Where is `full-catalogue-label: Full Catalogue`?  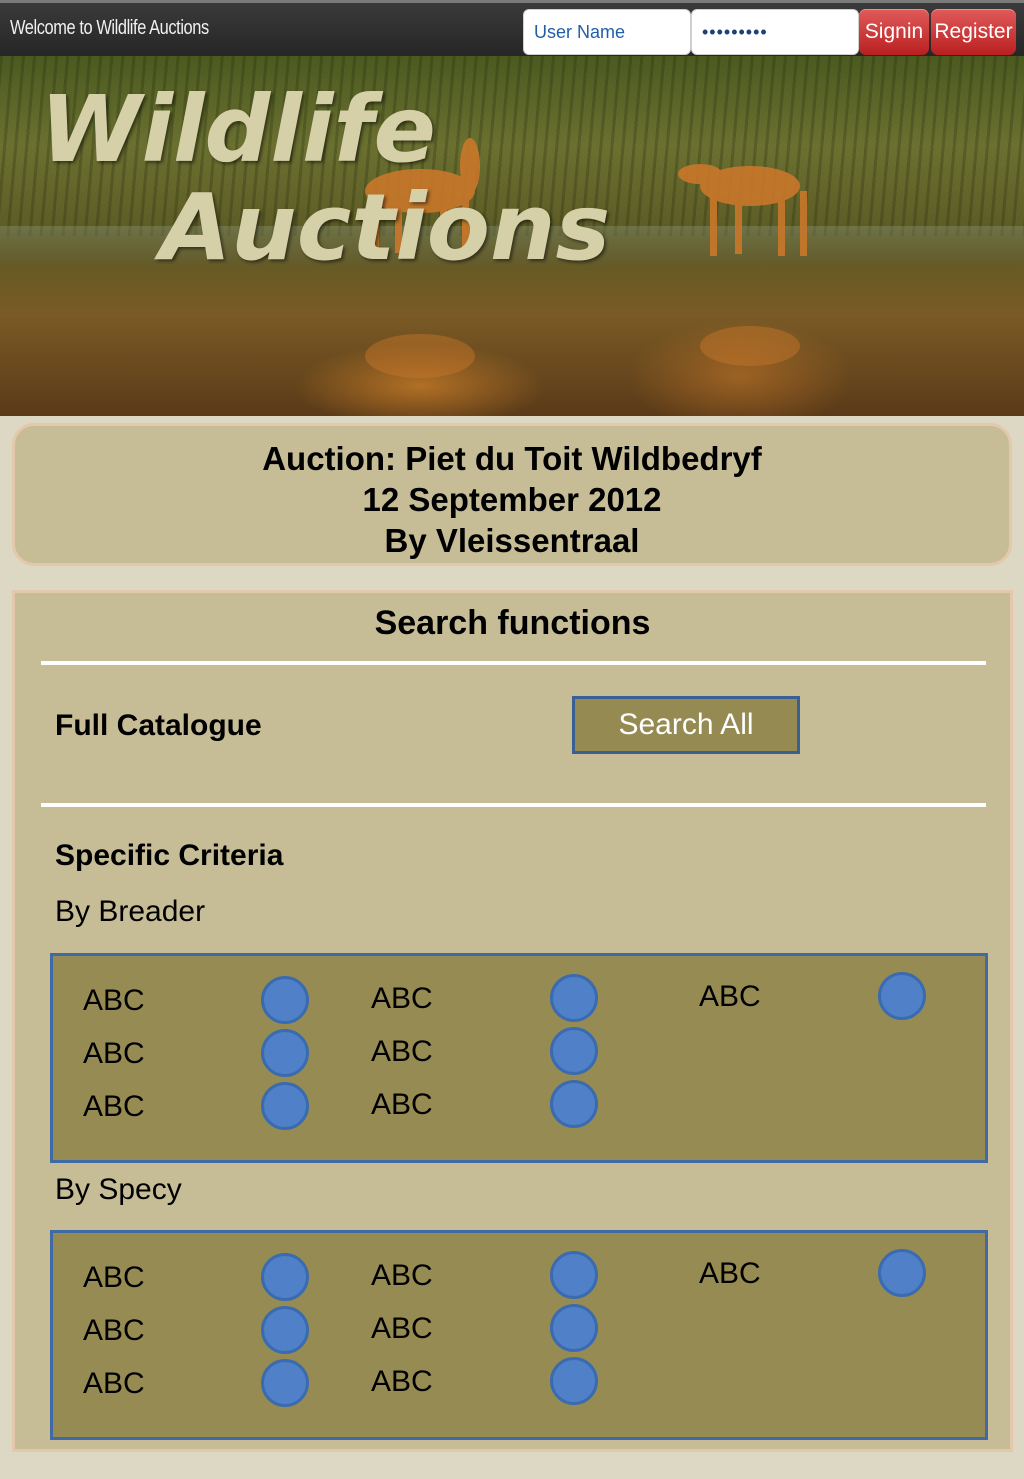
full-catalogue-label: Full Catalogue is located at coordinates (158, 725).